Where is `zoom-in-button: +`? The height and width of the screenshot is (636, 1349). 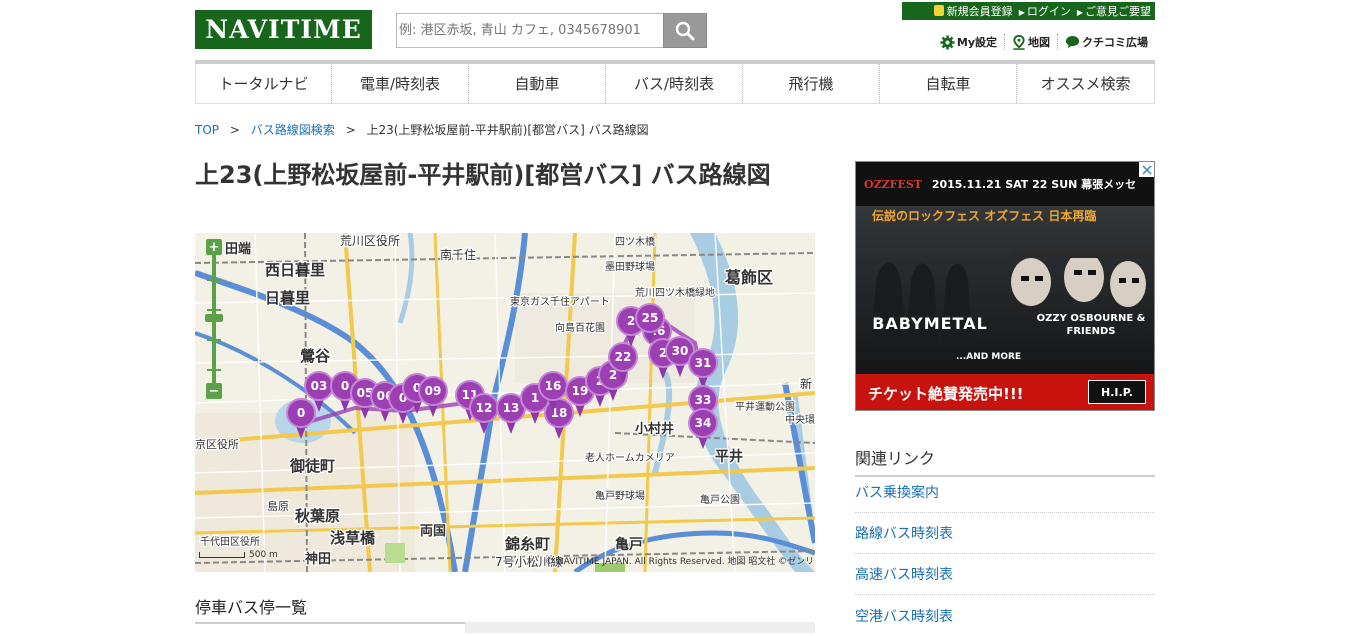 zoom-in-button: + is located at coordinates (214, 247).